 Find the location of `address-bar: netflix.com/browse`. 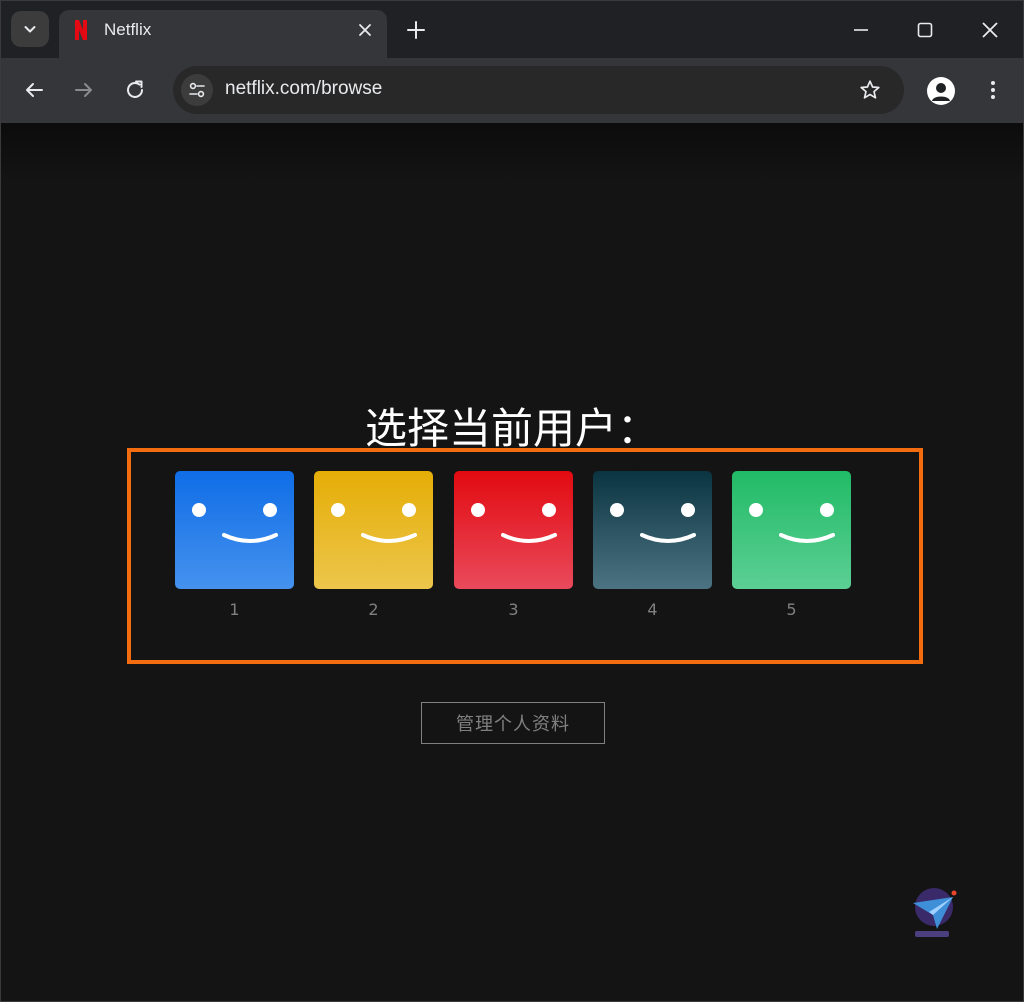

address-bar: netflix.com/browse is located at coordinates (538, 90).